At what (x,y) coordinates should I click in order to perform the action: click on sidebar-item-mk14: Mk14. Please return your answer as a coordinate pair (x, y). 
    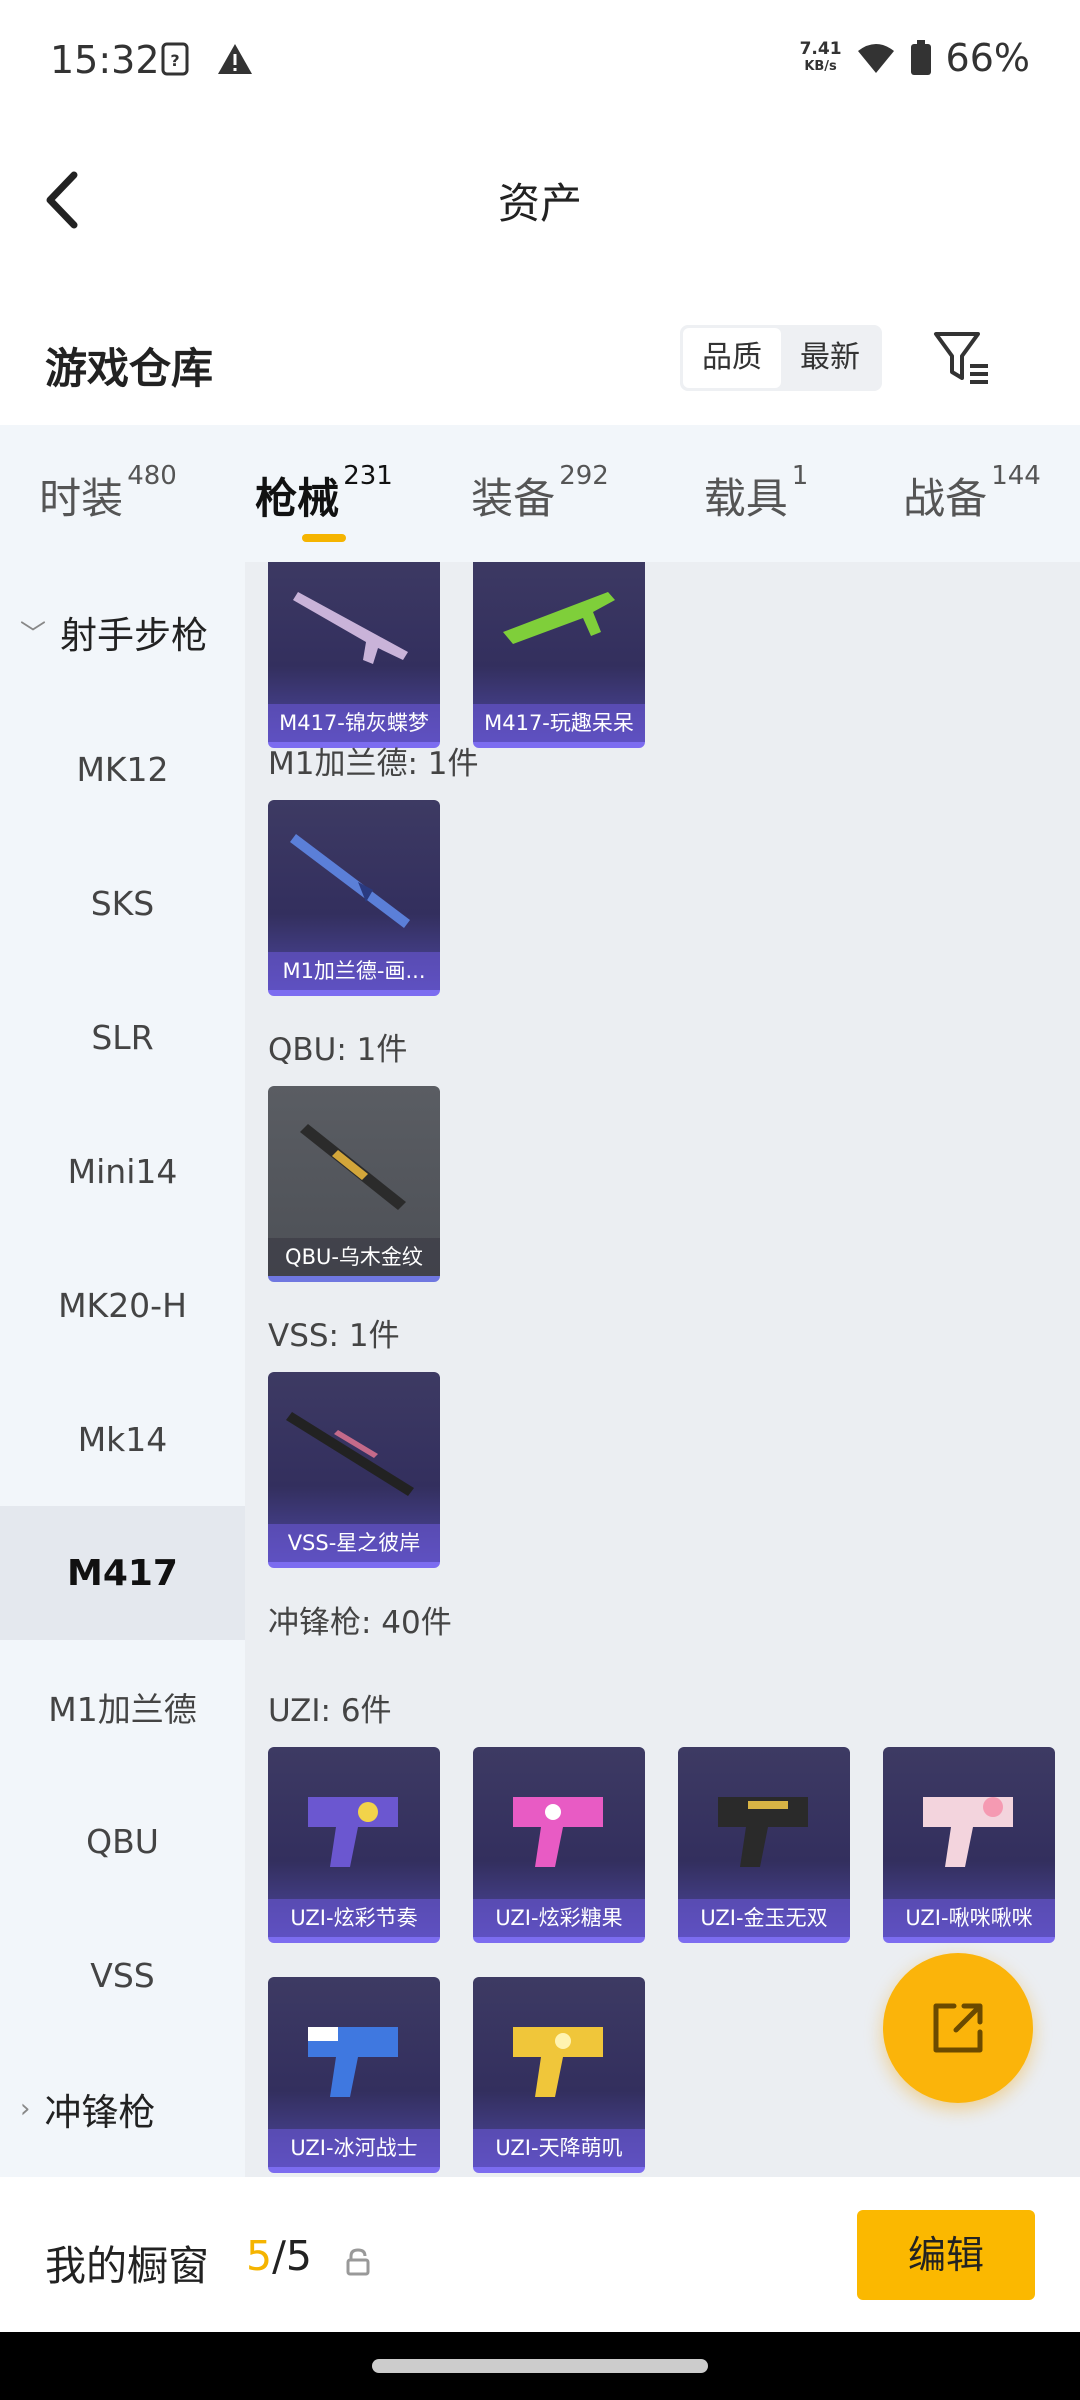
    Looking at the image, I should click on (122, 1439).